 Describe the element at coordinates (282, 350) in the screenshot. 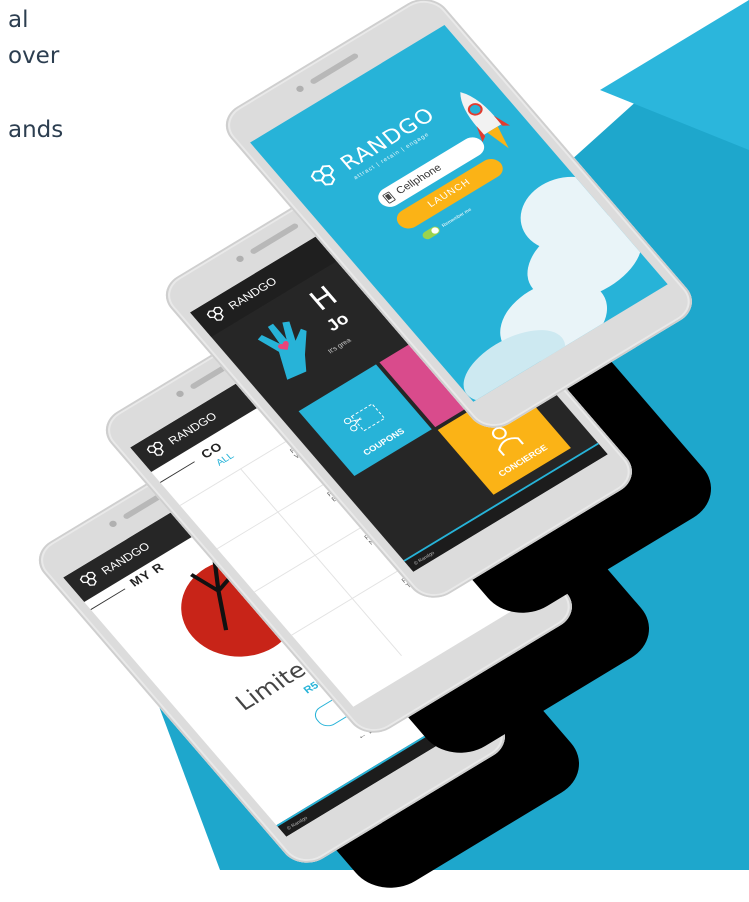

I see `hand-heart-icon` at that location.